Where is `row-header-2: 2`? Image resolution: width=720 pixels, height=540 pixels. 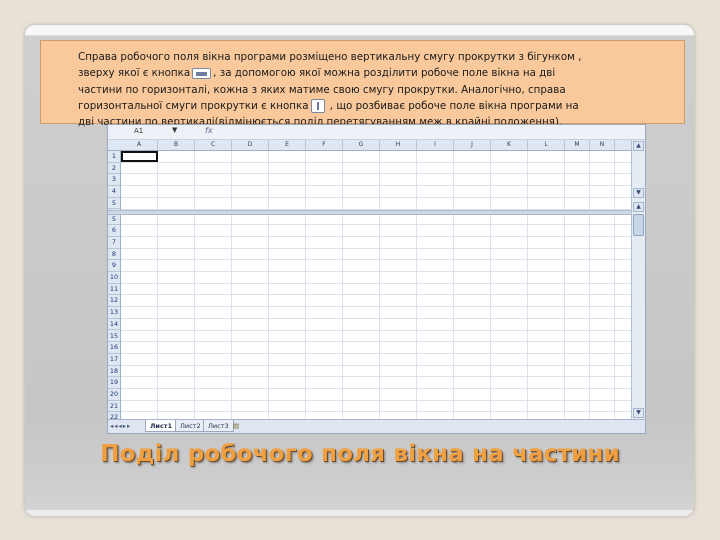
row-header-2: 2 is located at coordinates (114, 169).